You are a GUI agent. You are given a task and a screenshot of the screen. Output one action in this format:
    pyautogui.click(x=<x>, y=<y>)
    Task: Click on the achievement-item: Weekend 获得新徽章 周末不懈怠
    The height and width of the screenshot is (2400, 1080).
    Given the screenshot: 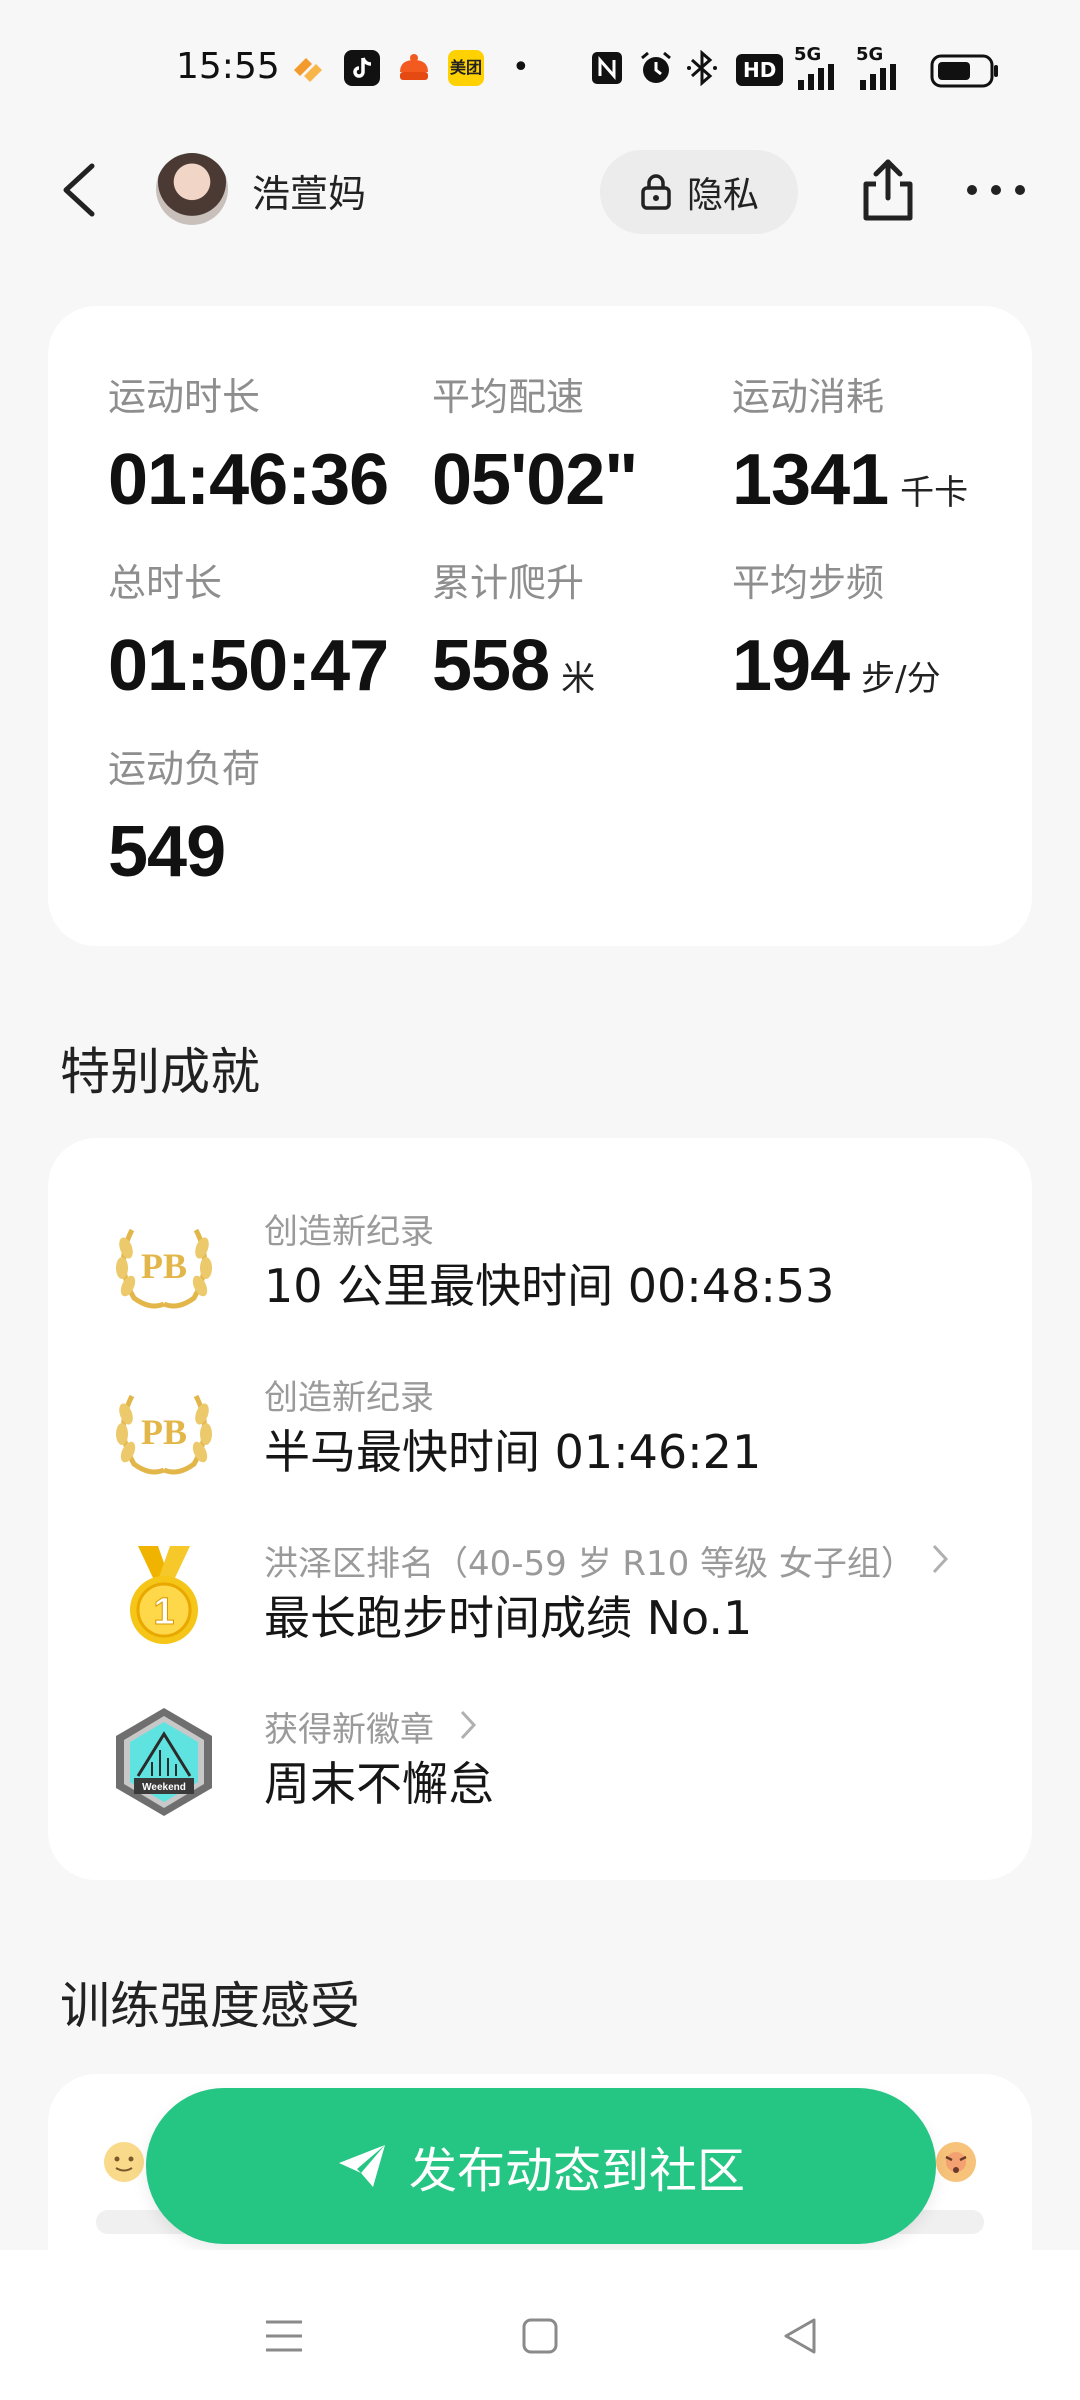 What is the action you would take?
    pyautogui.click(x=540, y=1777)
    